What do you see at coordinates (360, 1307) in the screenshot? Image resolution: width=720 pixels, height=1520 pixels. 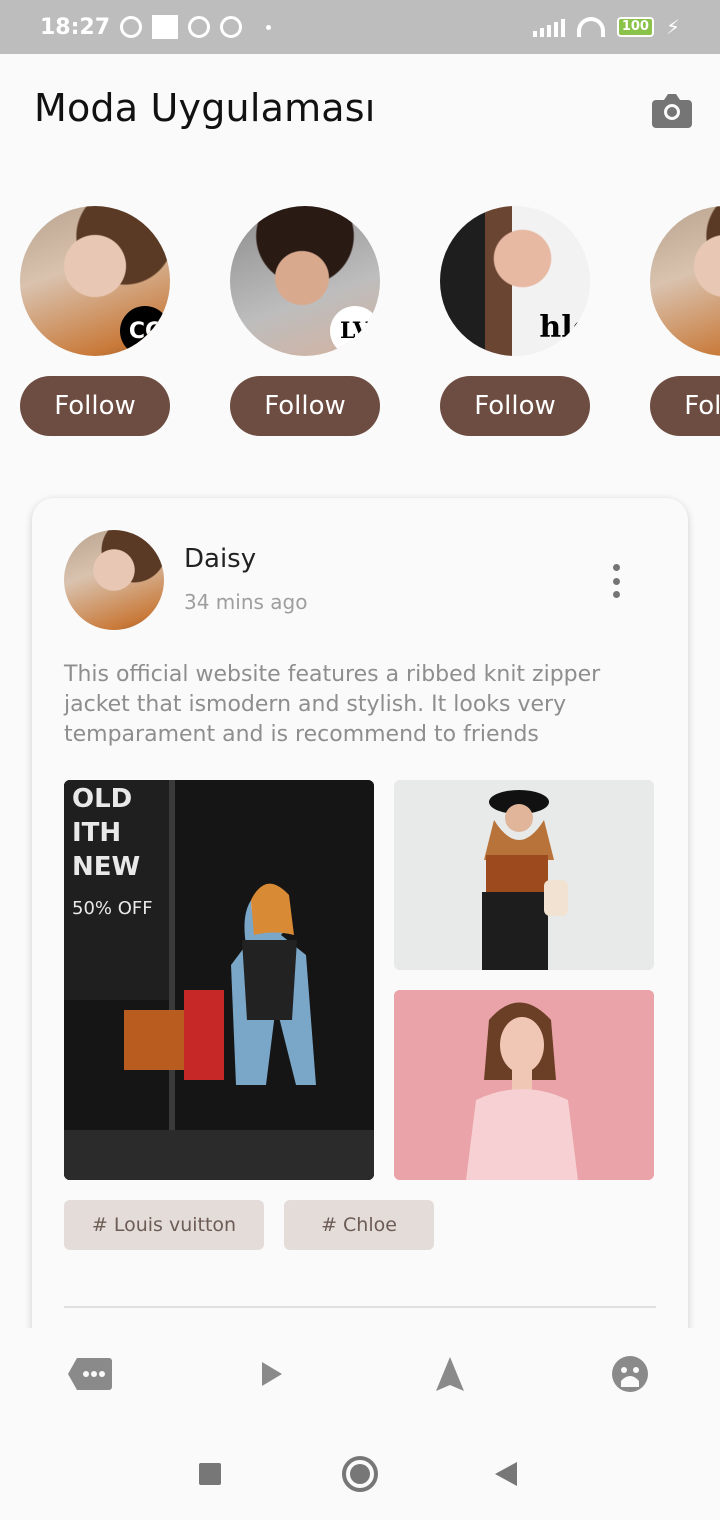 I see `divider` at bounding box center [360, 1307].